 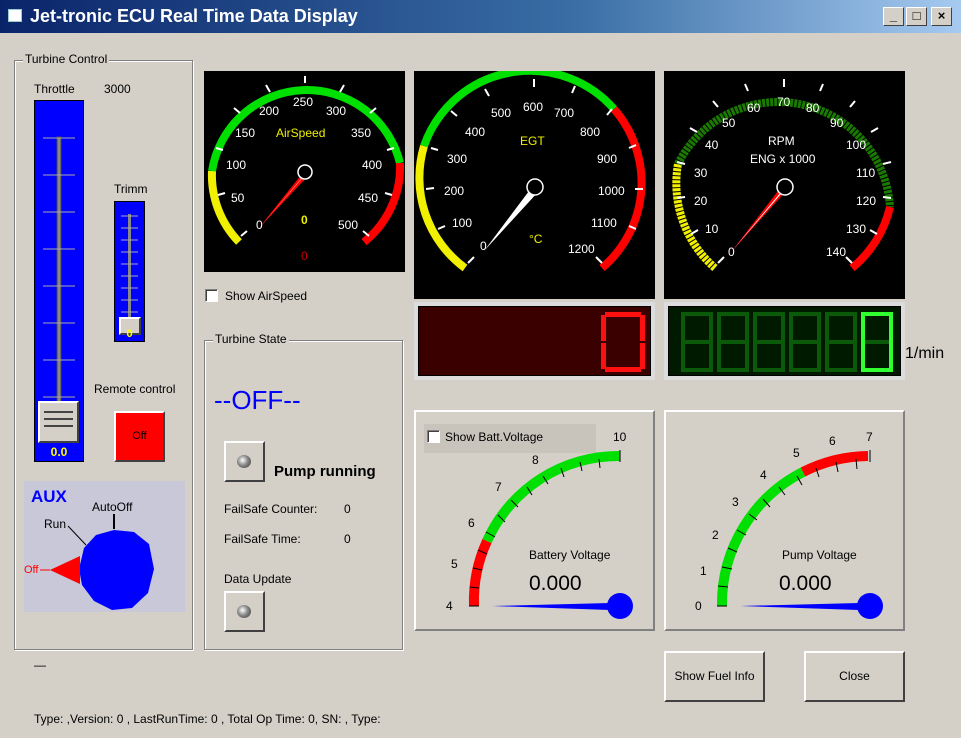 What do you see at coordinates (590, 132) in the screenshot?
I see `egt-tick-800: 800` at bounding box center [590, 132].